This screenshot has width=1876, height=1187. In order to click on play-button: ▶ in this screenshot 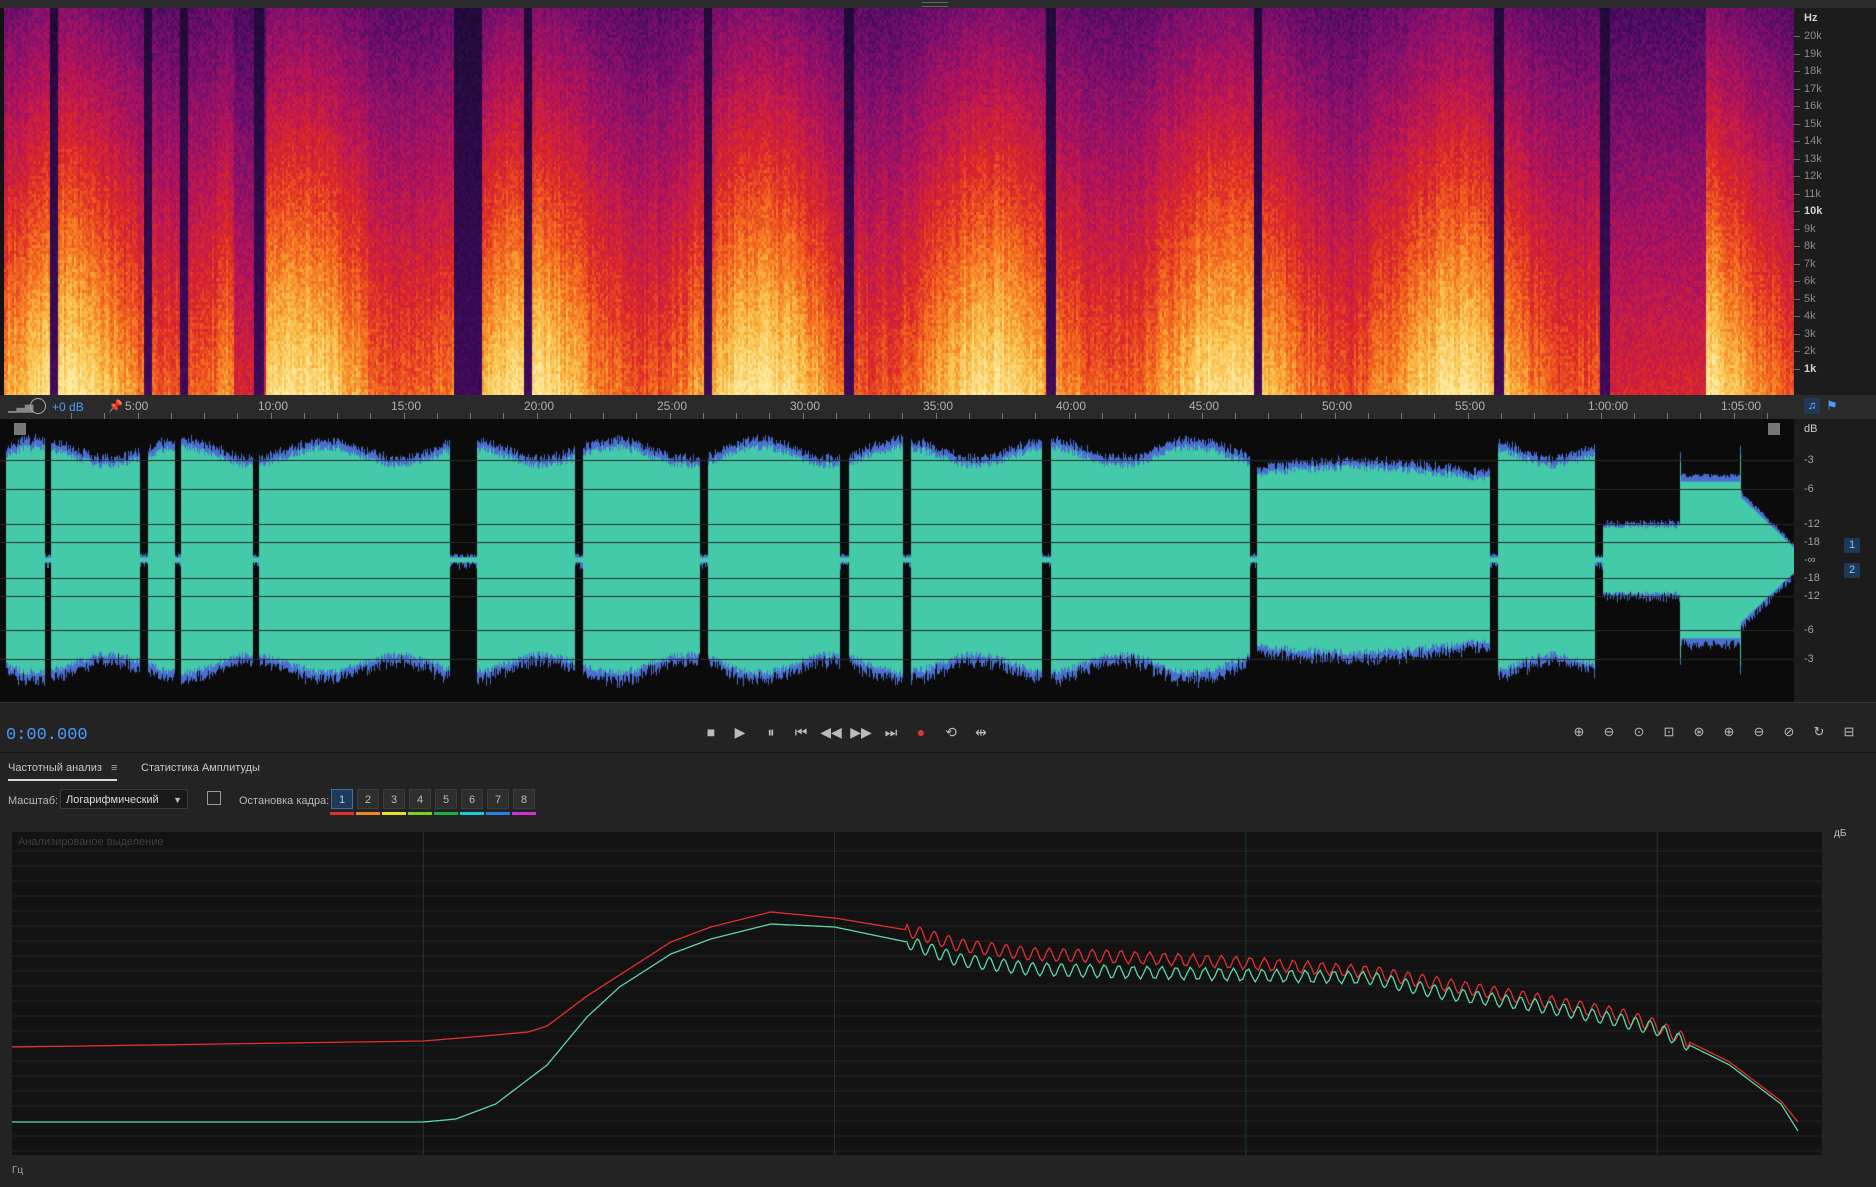, I will do `click(740, 732)`.